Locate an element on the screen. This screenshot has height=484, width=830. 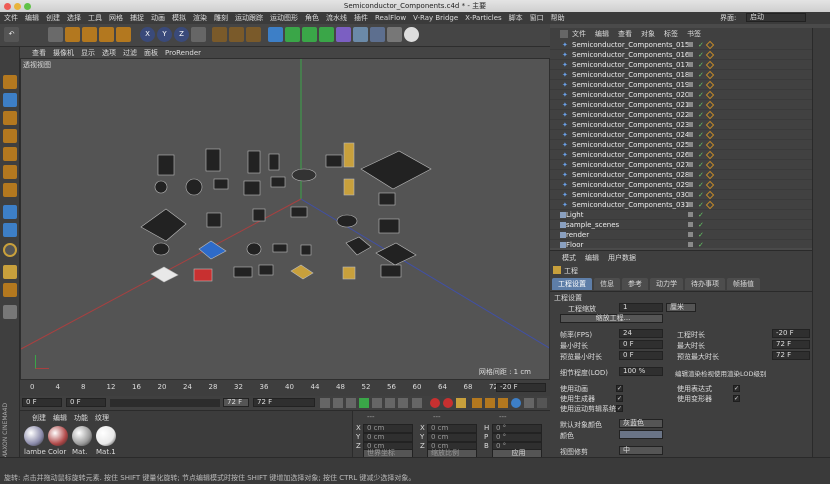
fps-field: 24 is located at coordinates (641, 333).